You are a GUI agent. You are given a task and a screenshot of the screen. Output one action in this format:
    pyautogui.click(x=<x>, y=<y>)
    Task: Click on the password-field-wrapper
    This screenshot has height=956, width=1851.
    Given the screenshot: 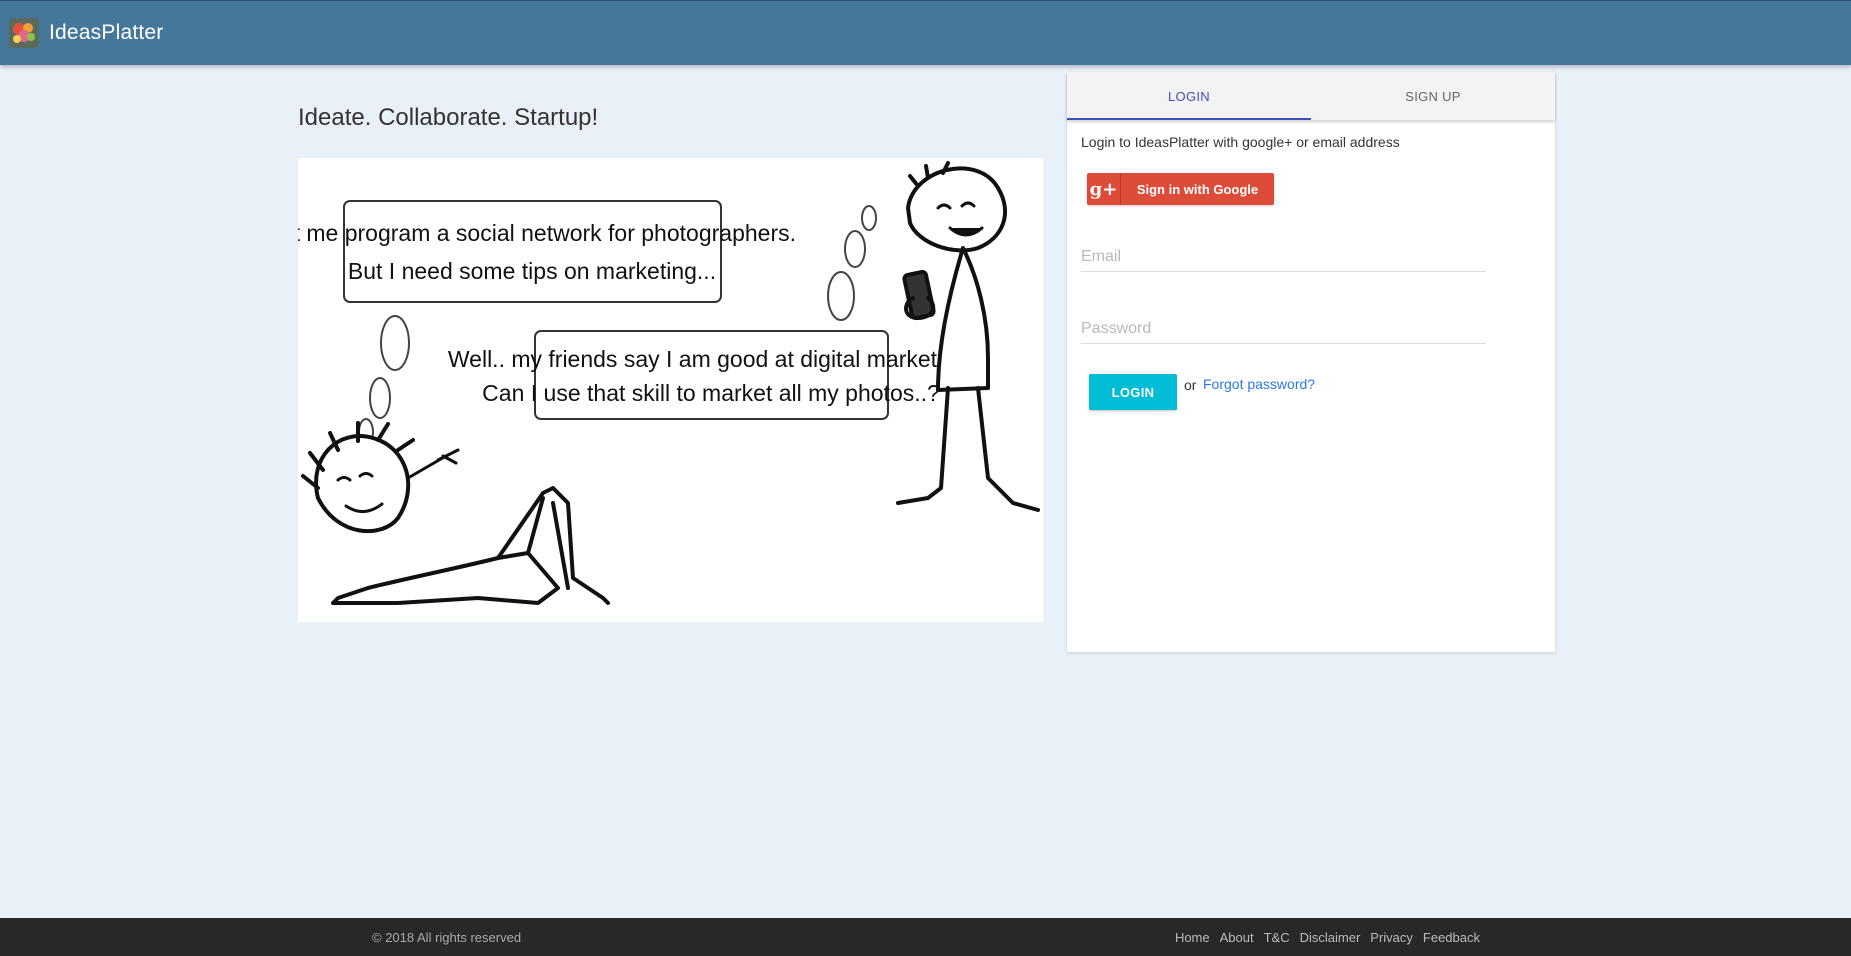 What is the action you would take?
    pyautogui.click(x=1283, y=329)
    